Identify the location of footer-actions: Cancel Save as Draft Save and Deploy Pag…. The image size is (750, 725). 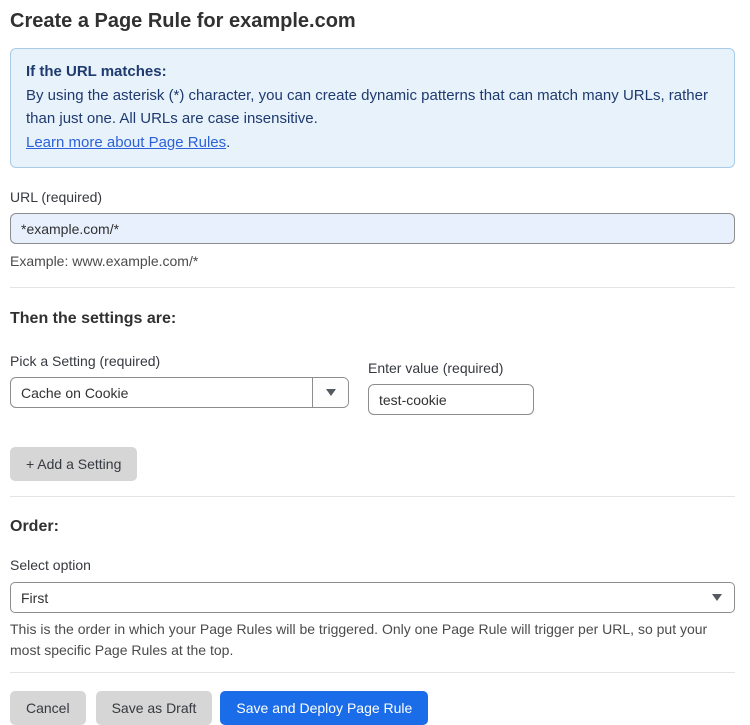
(372, 708).